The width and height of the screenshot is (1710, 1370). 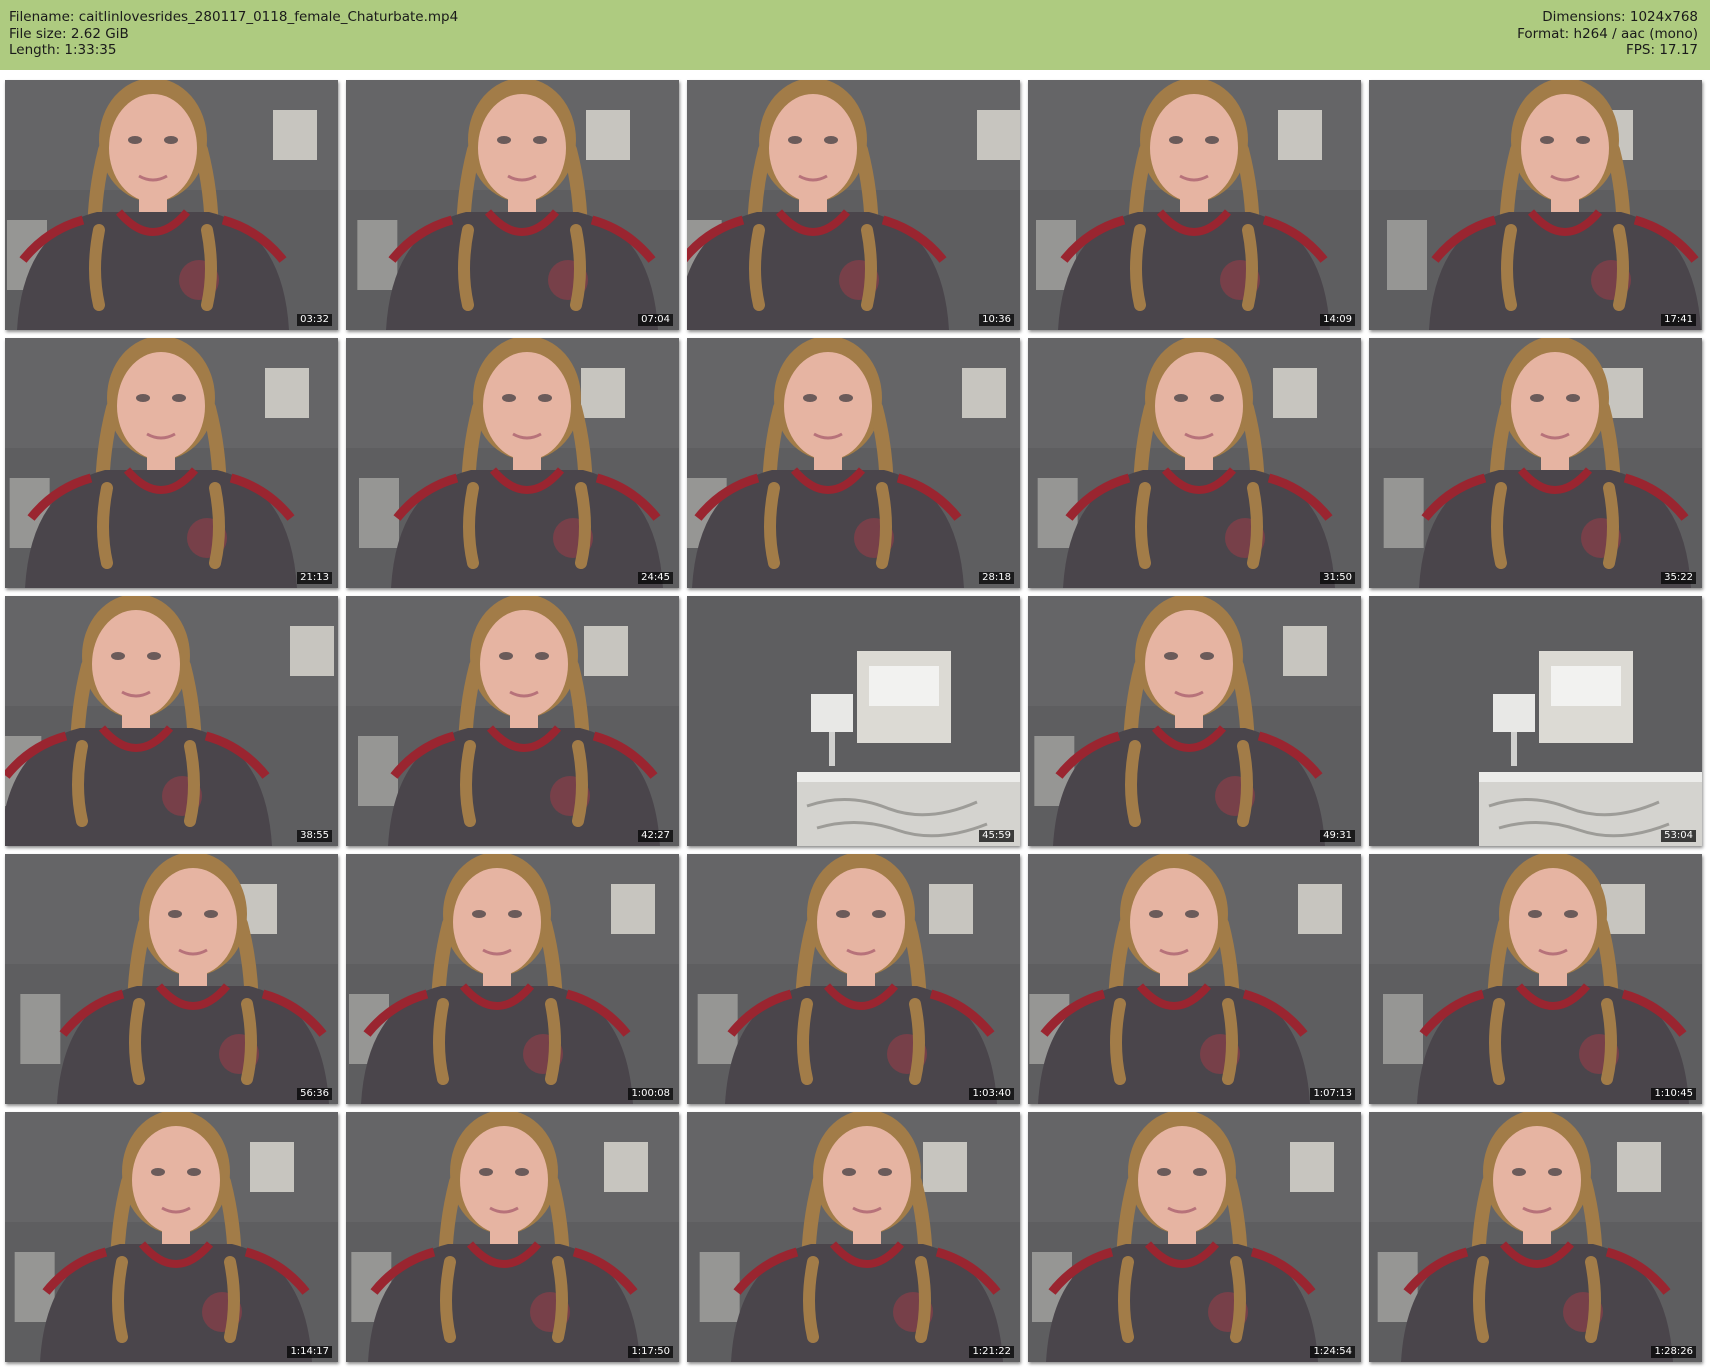 I want to click on timestamp-label: 31:50, so click(x=1337, y=578).